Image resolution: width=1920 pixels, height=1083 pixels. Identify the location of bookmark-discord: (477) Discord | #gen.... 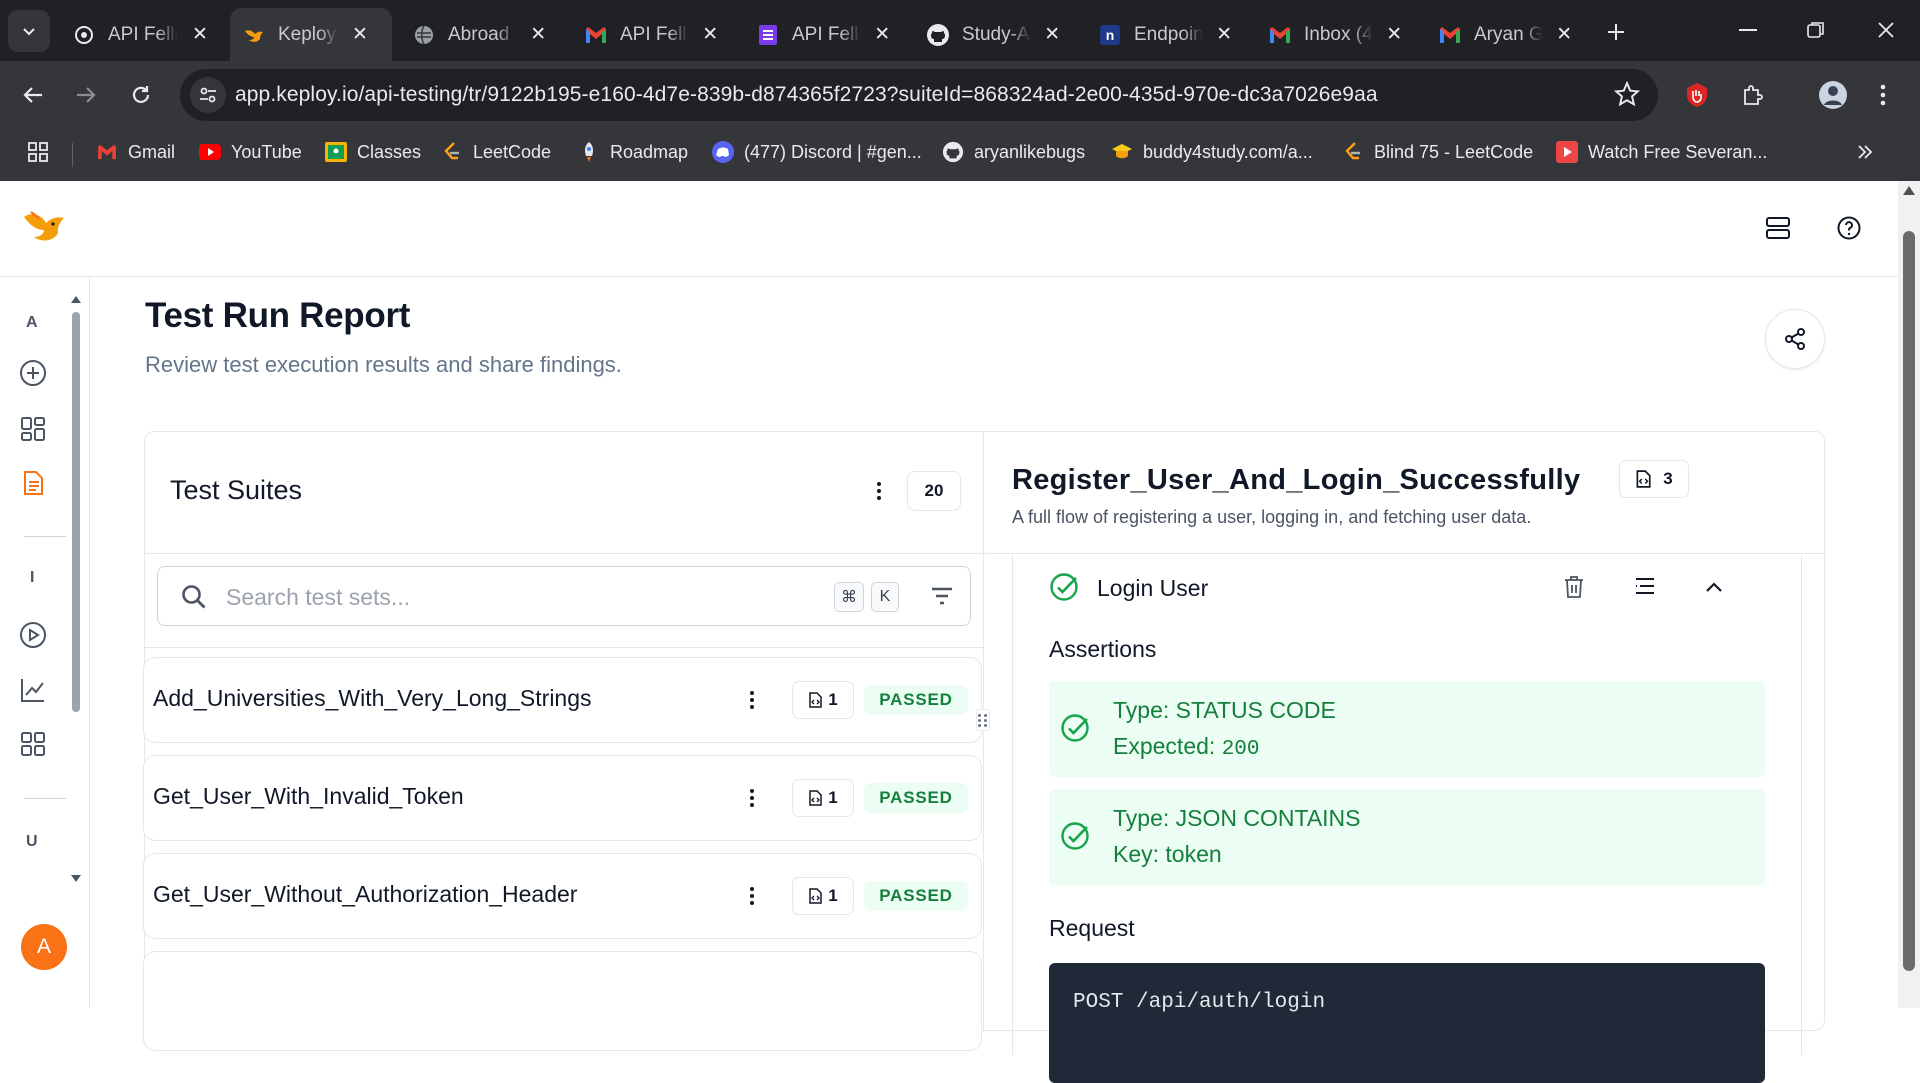
(817, 152).